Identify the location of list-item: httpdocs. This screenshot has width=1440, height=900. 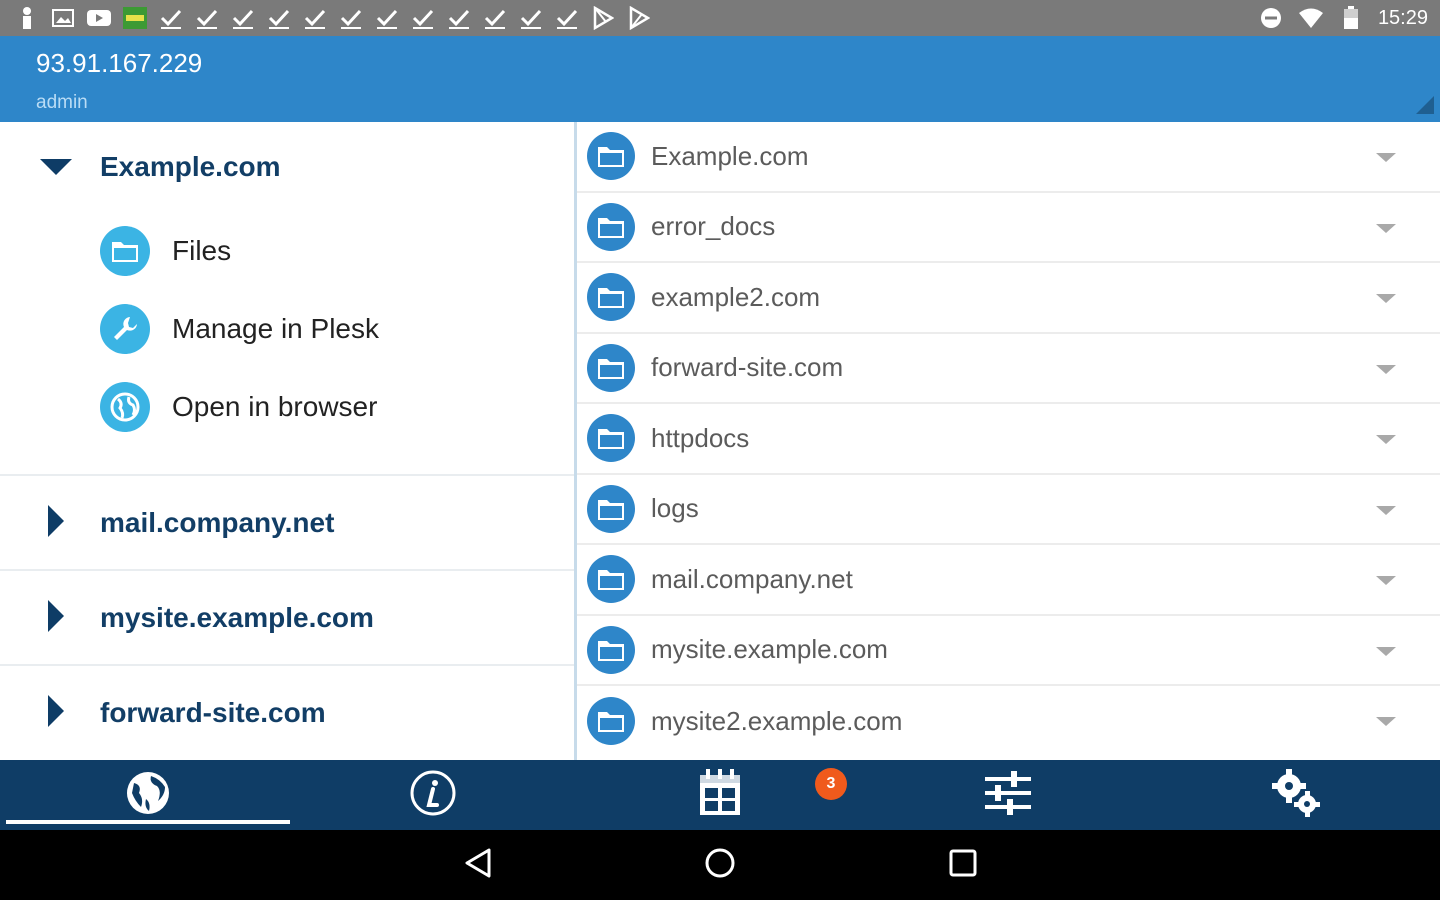
(1008, 439).